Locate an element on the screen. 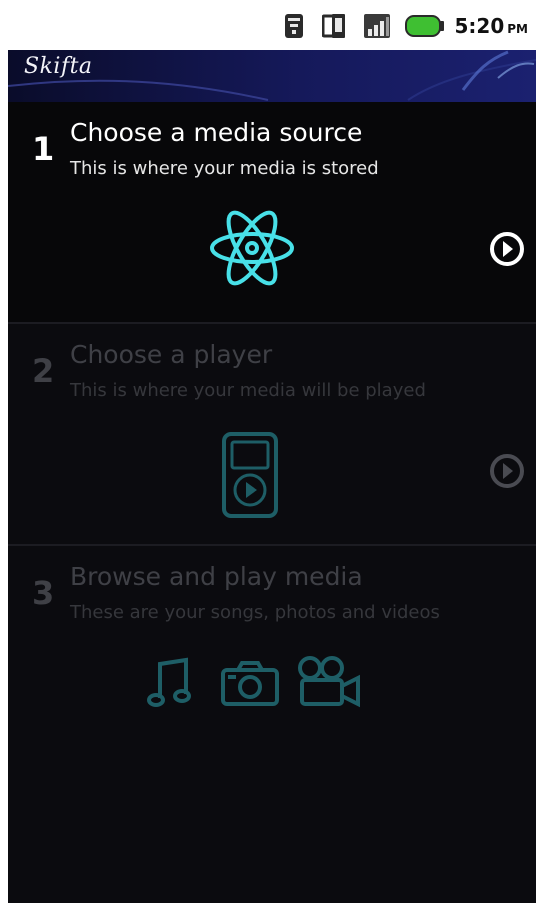  music-note-icon is located at coordinates (169, 682).